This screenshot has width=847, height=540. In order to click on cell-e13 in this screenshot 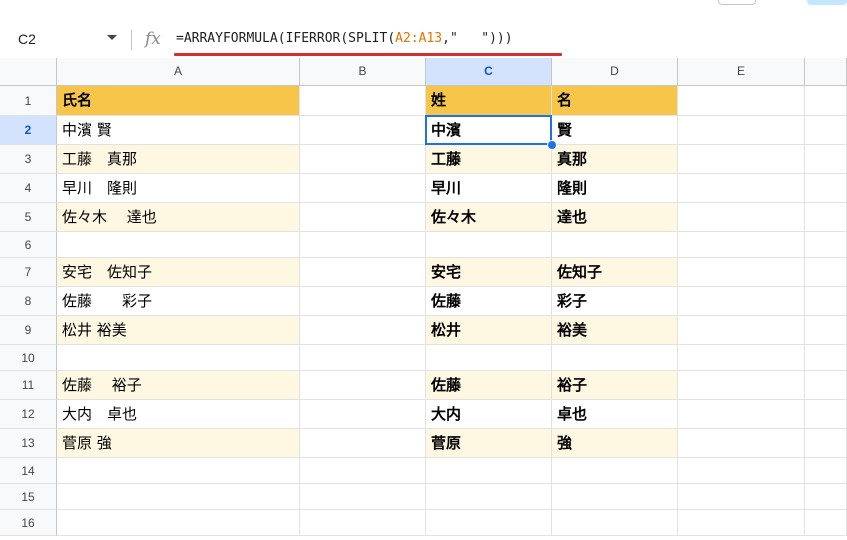, I will do `click(741, 443)`.